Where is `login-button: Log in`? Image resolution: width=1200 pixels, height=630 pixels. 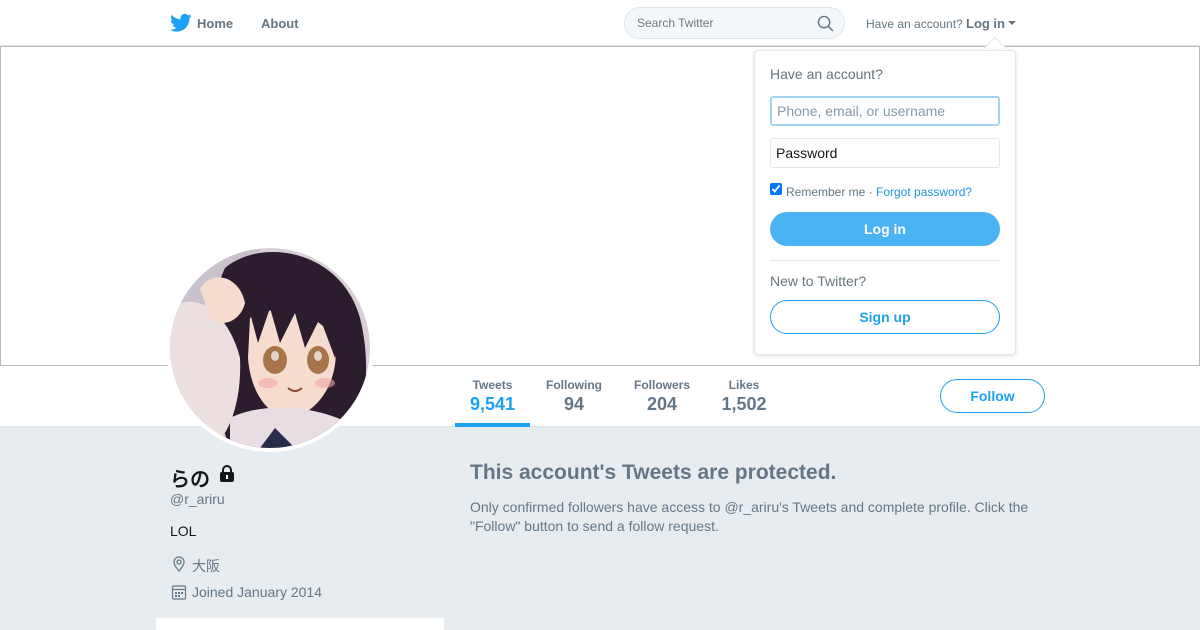
login-button: Log in is located at coordinates (885, 229).